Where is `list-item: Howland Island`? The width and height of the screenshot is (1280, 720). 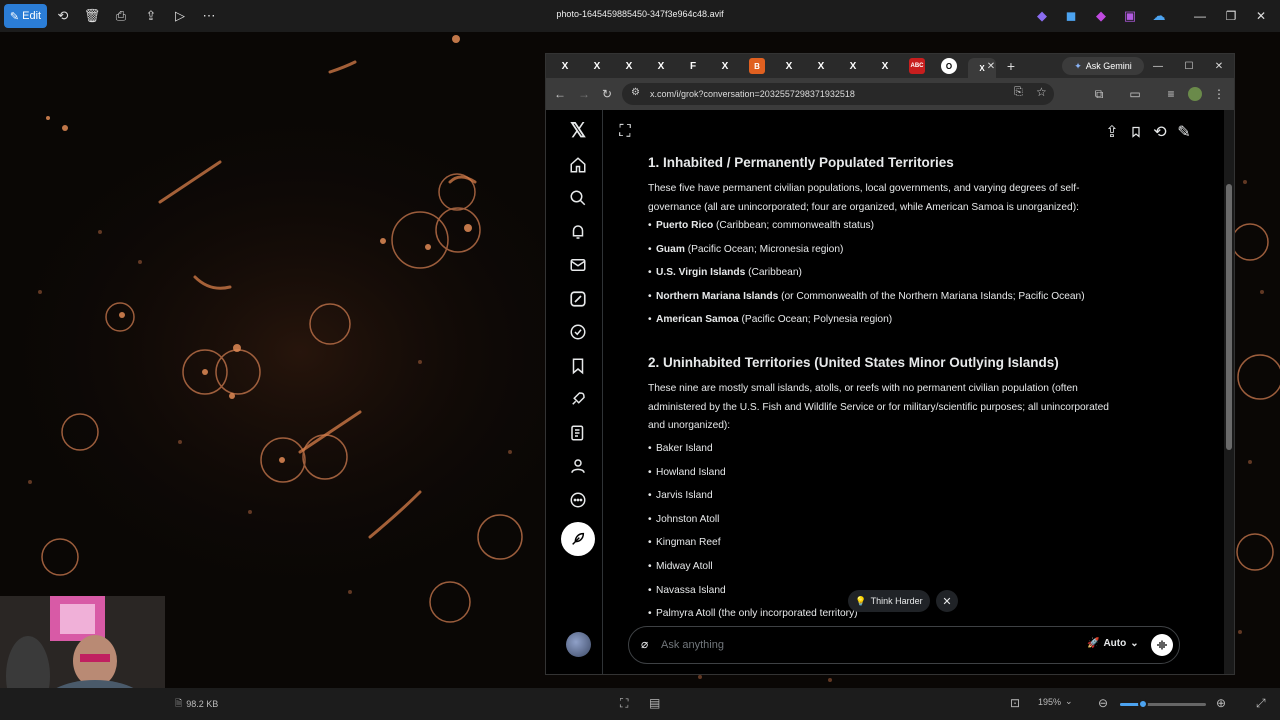
list-item: Howland Island is located at coordinates (687, 472).